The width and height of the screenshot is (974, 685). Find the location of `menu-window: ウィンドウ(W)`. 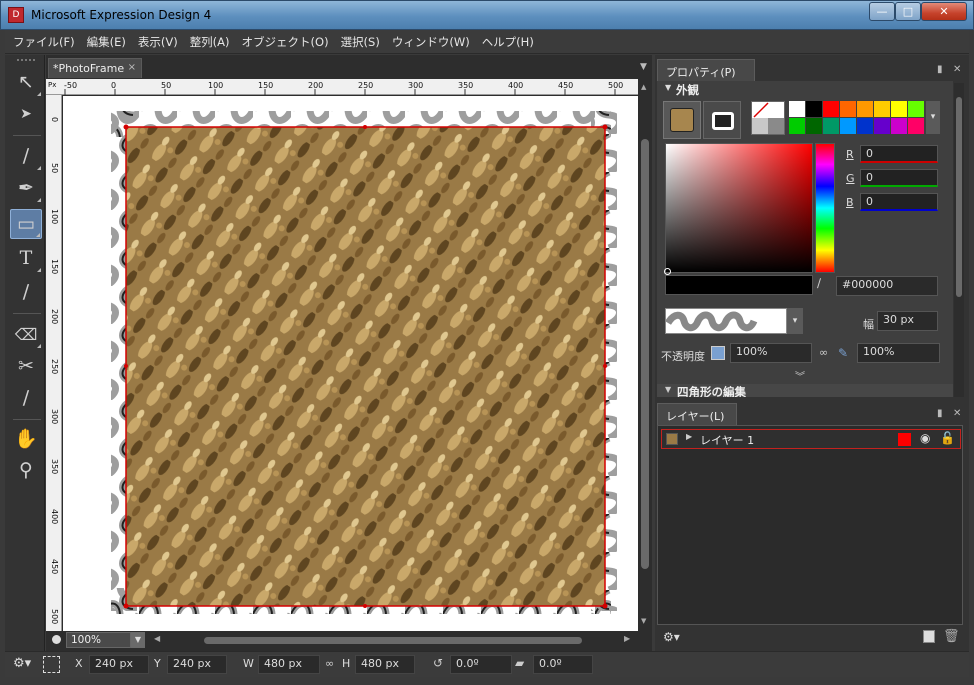

menu-window: ウィンドウ(W) is located at coordinates (431, 42).